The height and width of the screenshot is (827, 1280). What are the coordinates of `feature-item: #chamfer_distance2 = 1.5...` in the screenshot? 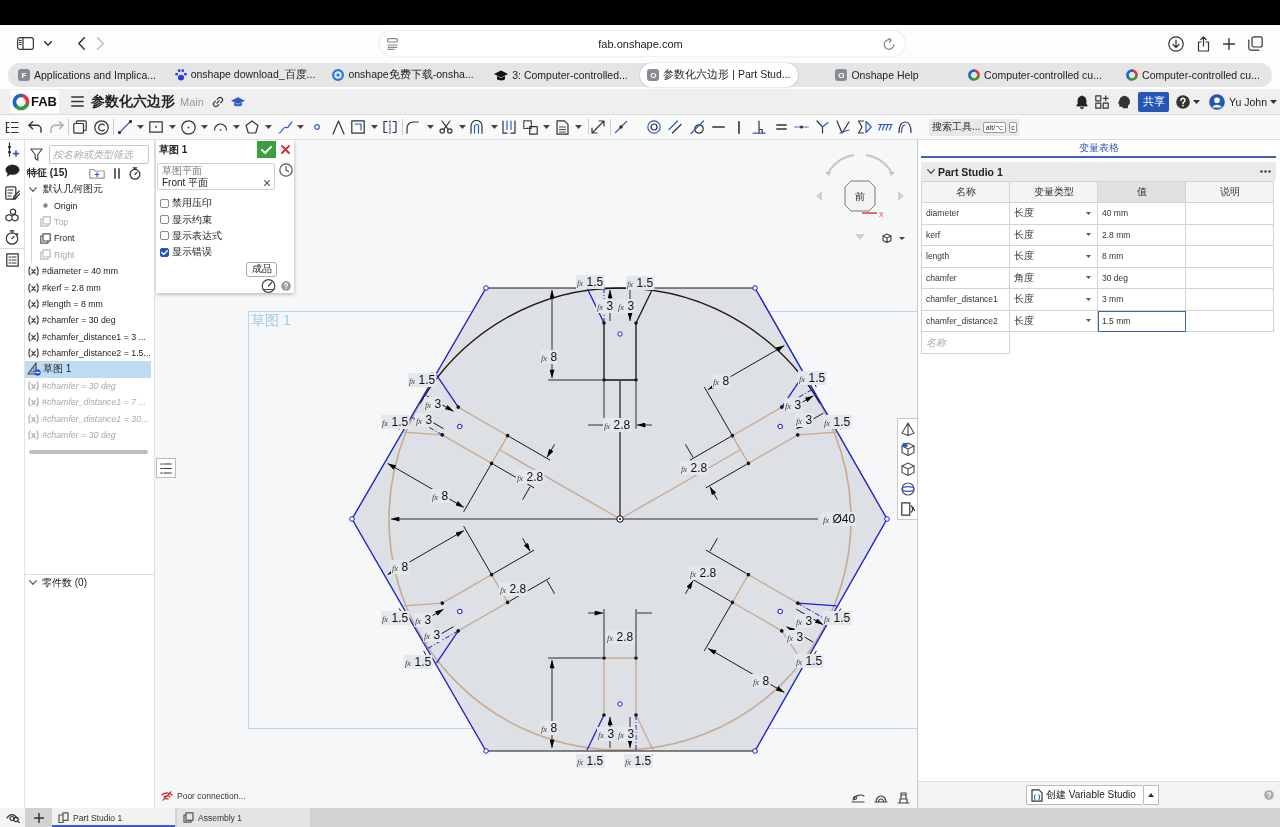 It's located at (89, 353).